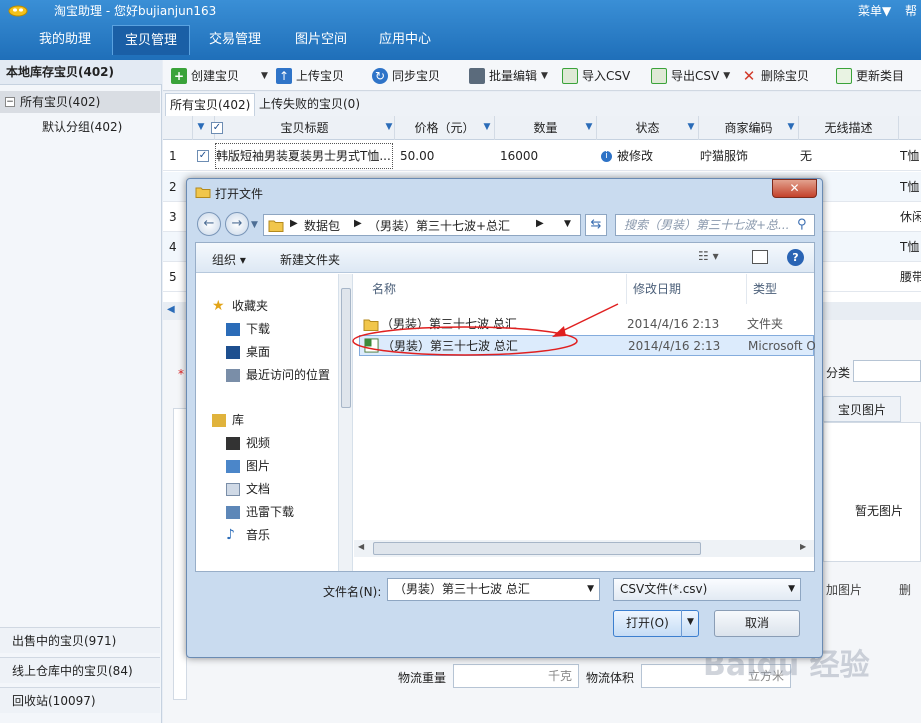 The image size is (921, 723). What do you see at coordinates (254, 225) in the screenshot?
I see `history-dropdown-icon: ▼` at bounding box center [254, 225].